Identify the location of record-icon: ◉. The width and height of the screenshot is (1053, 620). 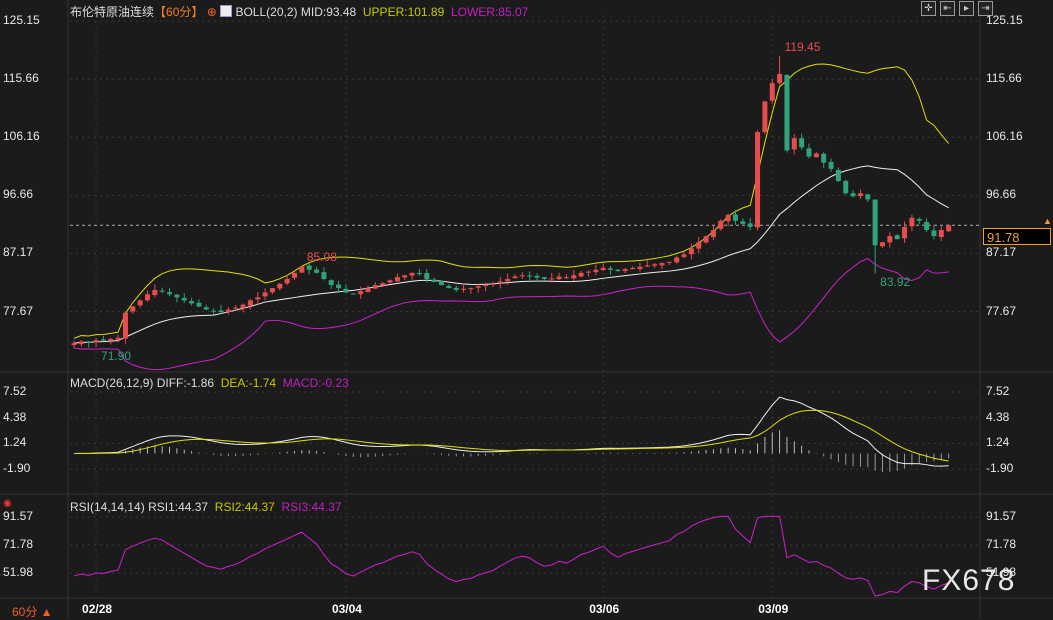
(7, 503).